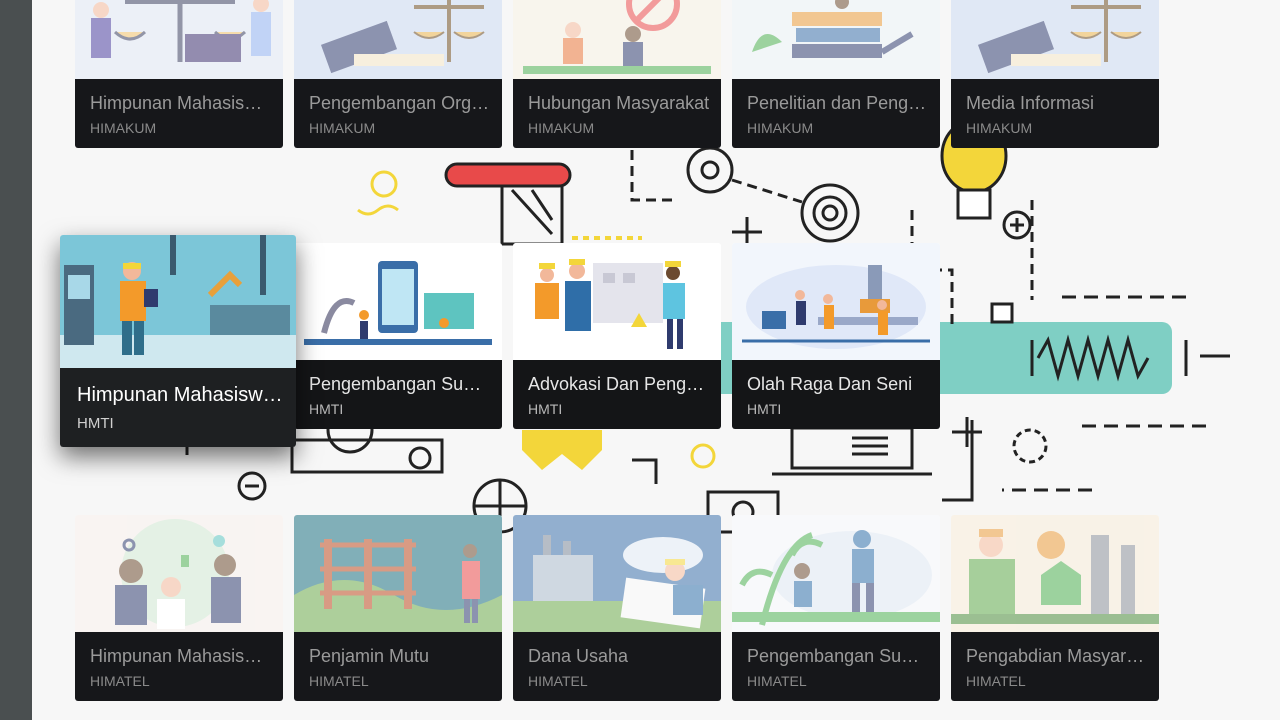 The height and width of the screenshot is (720, 1280). I want to click on card-row3-3: Dana Usaha HIMATEL, so click(617, 608).